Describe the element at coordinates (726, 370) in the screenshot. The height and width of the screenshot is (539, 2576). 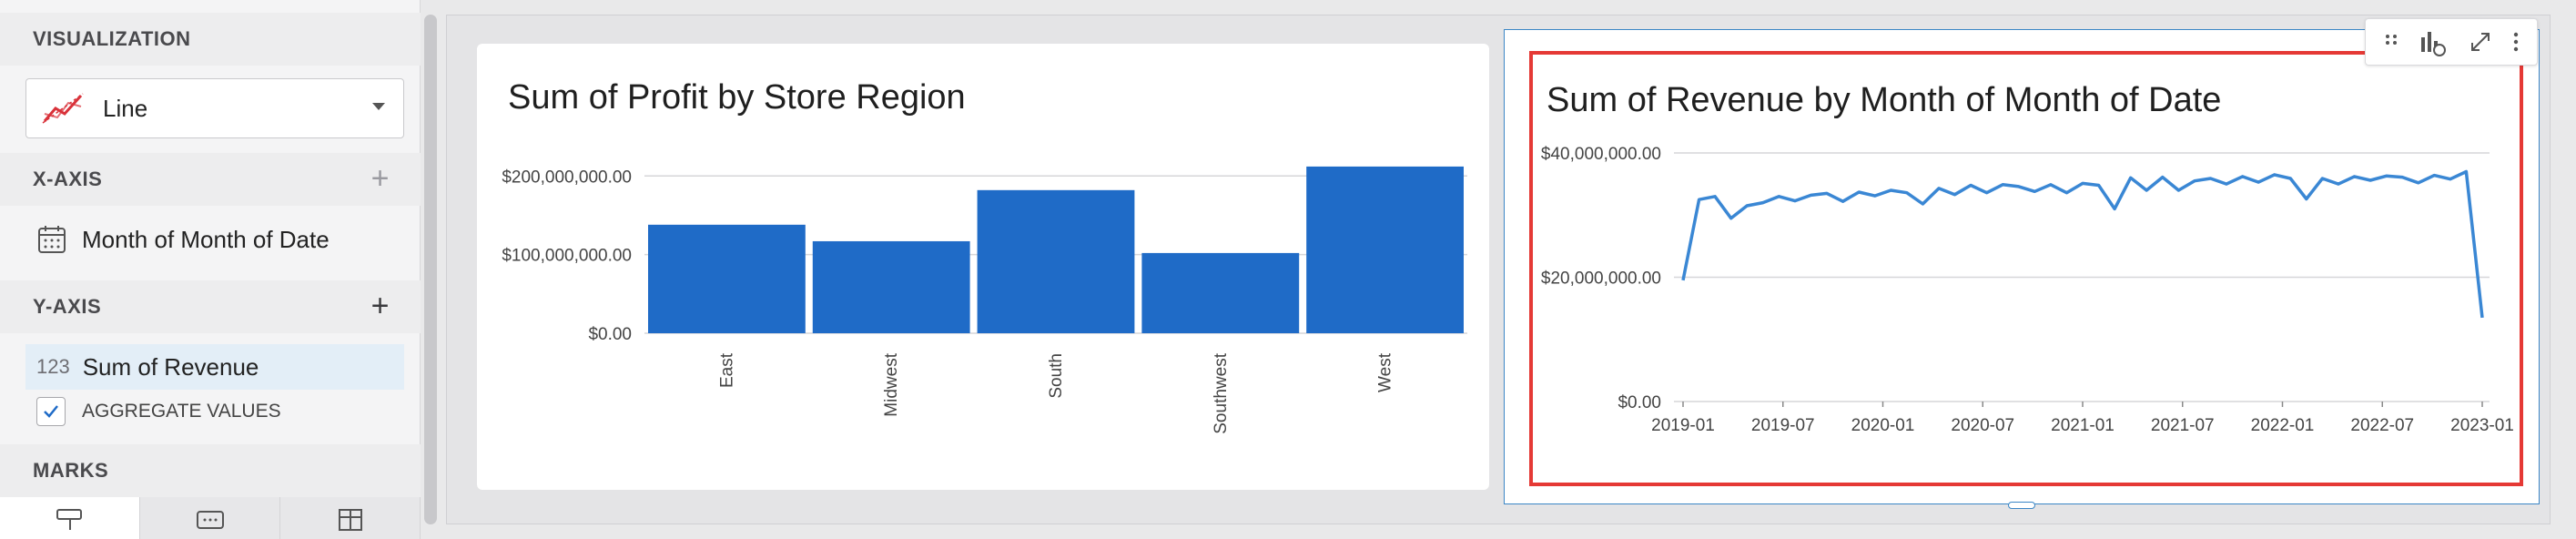
I see `x-tick-label: East` at that location.